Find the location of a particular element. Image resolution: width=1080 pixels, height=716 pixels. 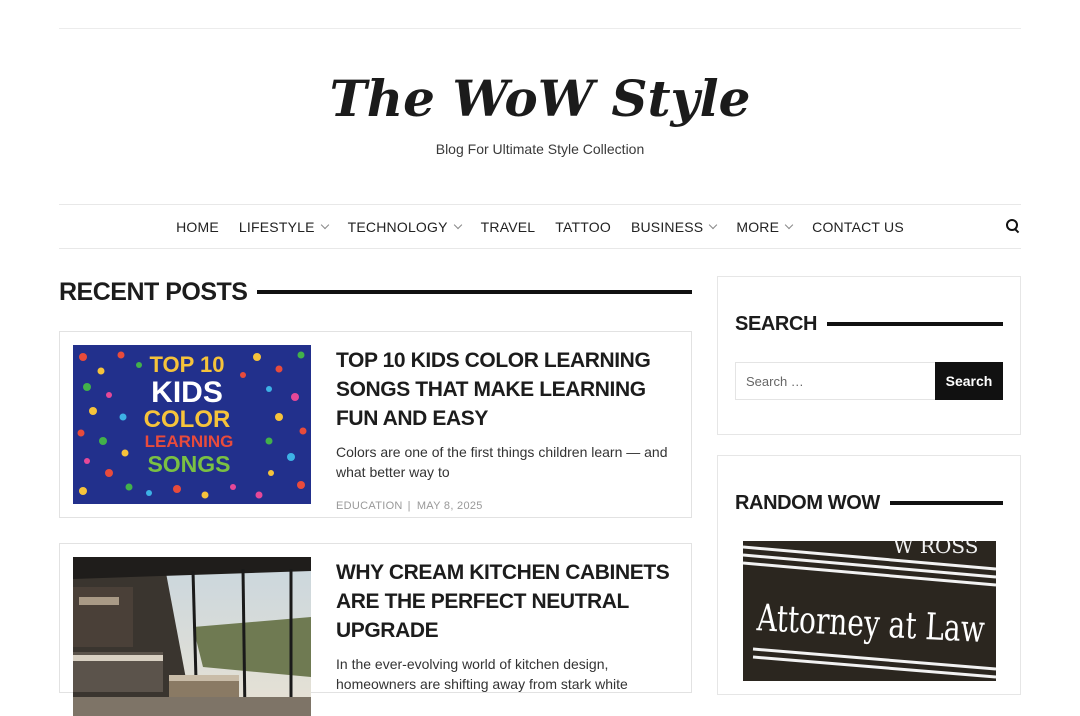

search-widget: SEARCH Search is located at coordinates (869, 355).